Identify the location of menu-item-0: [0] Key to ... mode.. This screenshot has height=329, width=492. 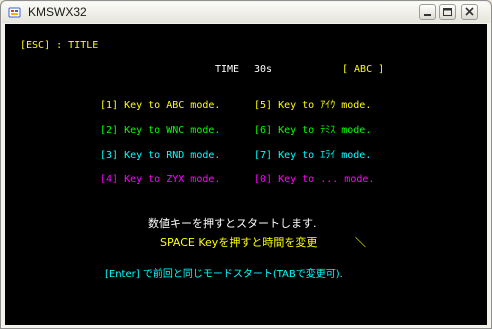
(314, 179).